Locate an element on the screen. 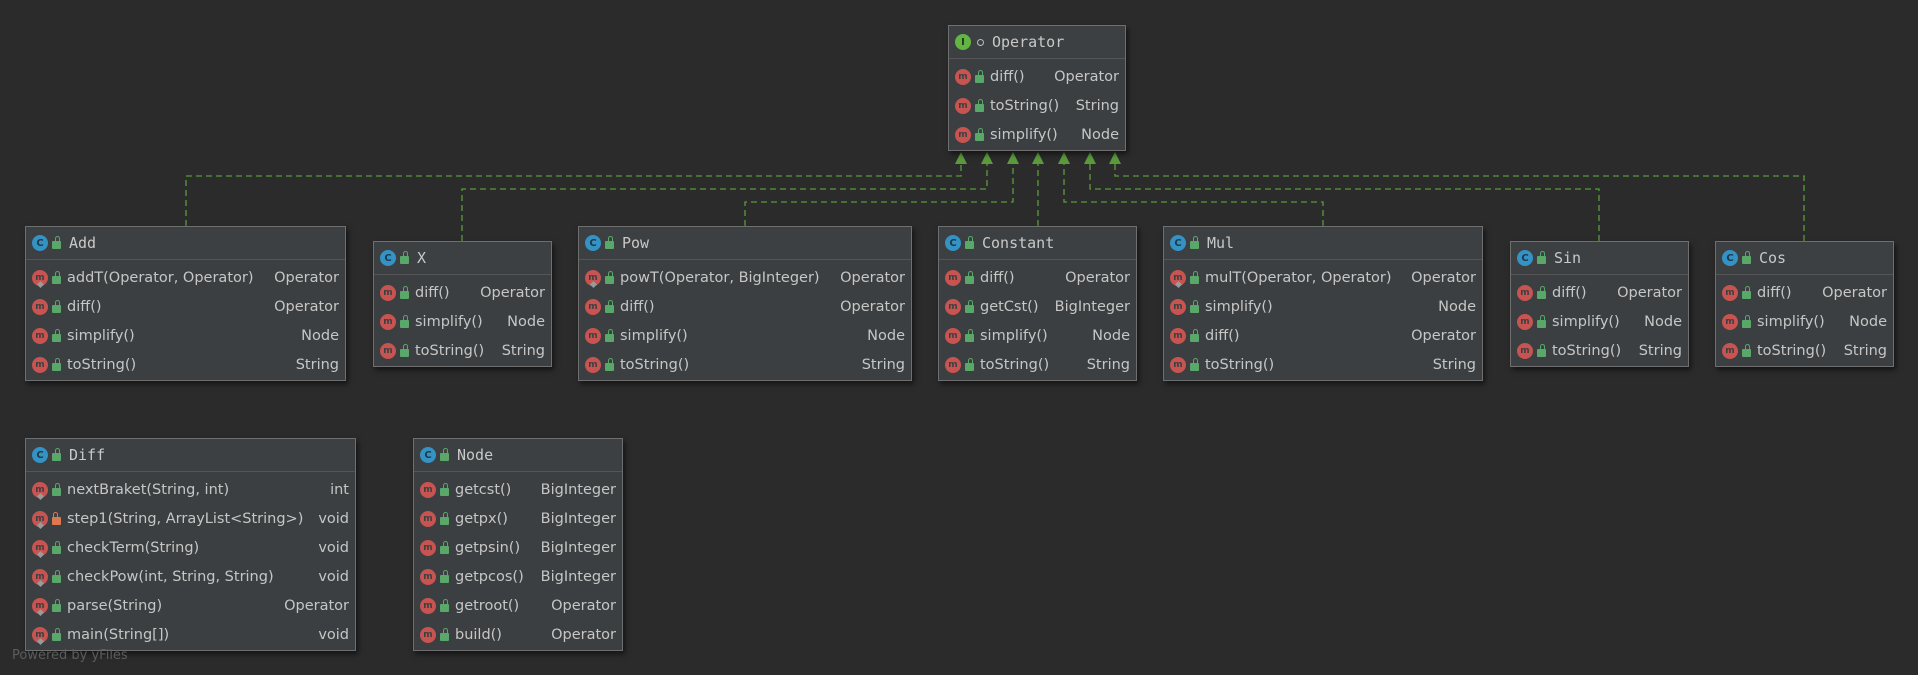 This screenshot has height=675, width=1918. method-row: m addT(Operator, Operator) Operator is located at coordinates (185, 277).